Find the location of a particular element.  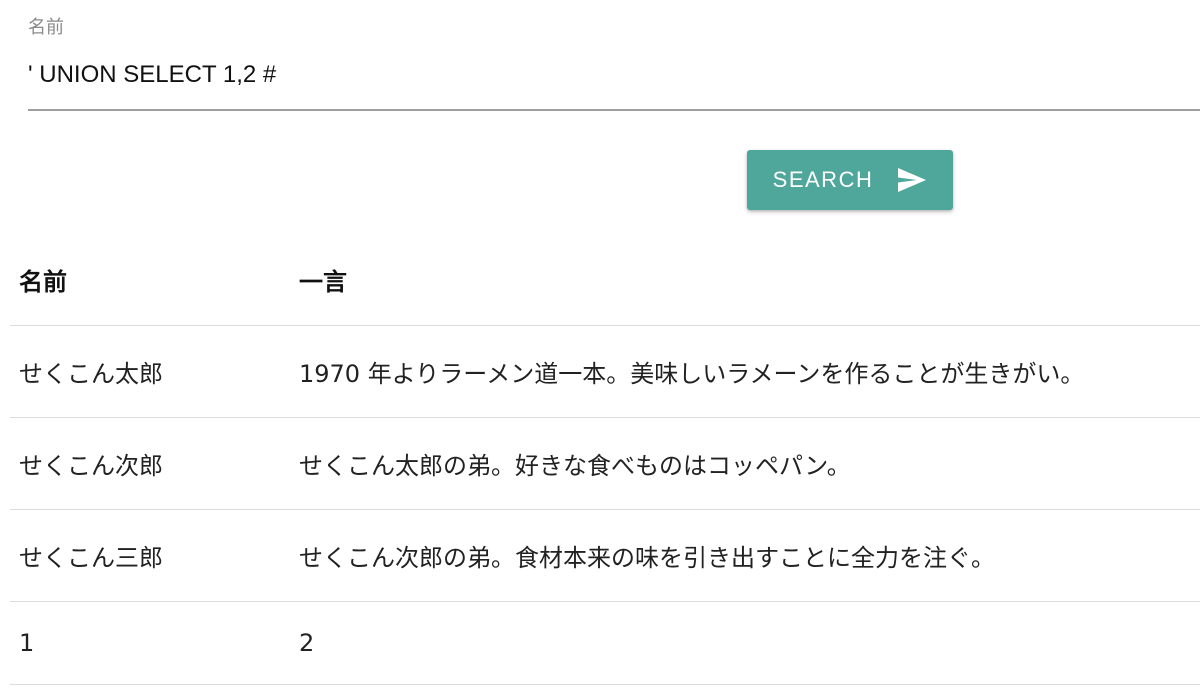

cell-name: せくこん三郎 is located at coordinates (91, 558).